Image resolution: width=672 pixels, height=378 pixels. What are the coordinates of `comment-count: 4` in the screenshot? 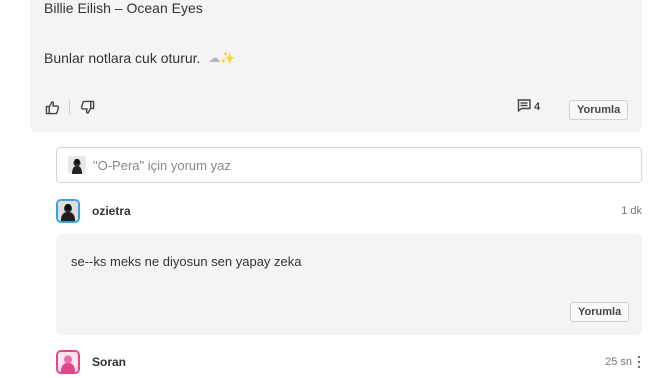 It's located at (528, 107).